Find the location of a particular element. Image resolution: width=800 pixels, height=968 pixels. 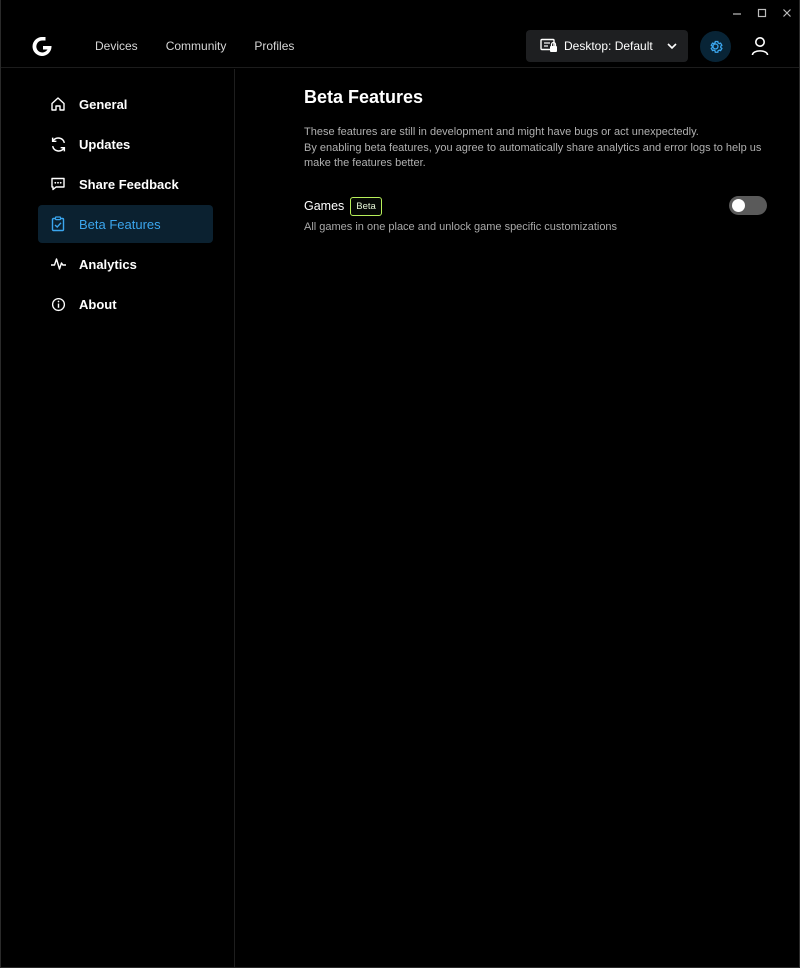

page-title: Beta Features is located at coordinates (364, 97).